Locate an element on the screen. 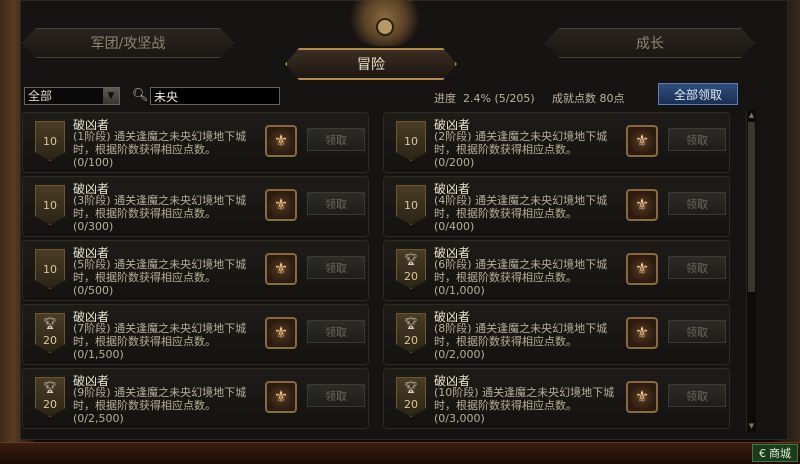 The width and height of the screenshot is (800, 464). compass-icon is located at coordinates (385, 27).